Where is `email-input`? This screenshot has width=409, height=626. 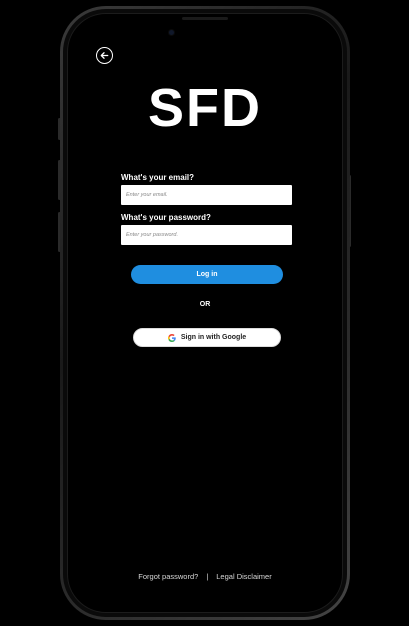 email-input is located at coordinates (206, 195).